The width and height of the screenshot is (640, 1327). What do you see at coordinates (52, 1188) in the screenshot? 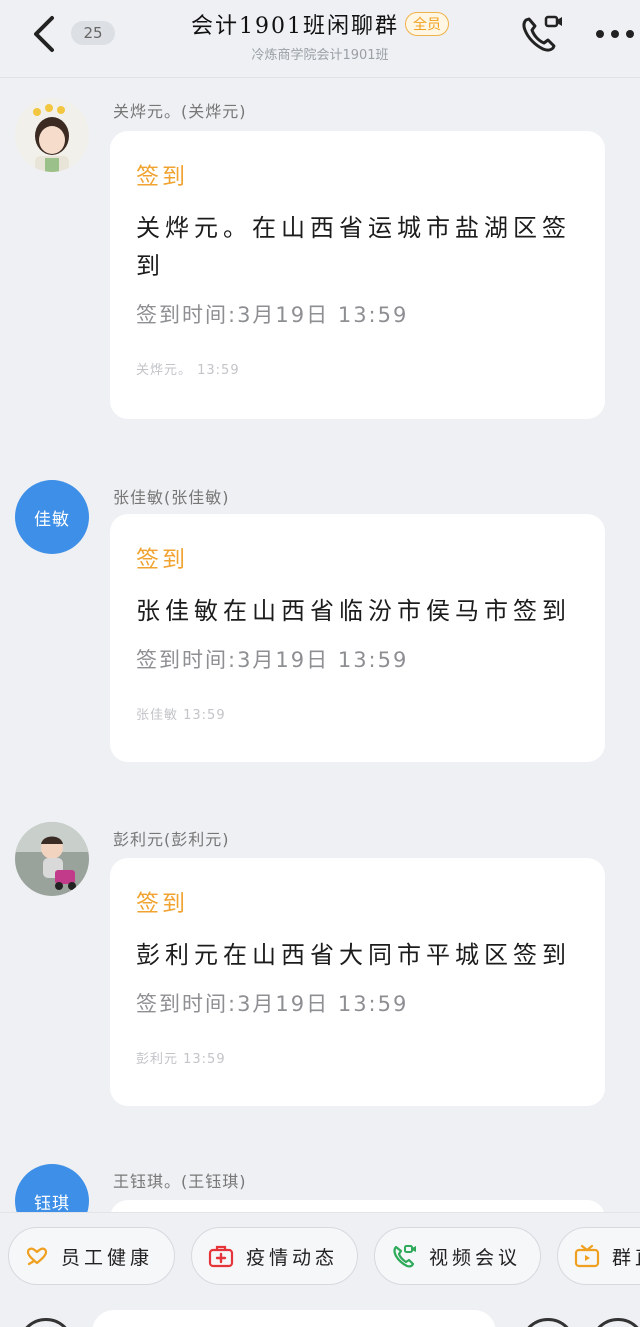
I see `avatar: 钰琪` at bounding box center [52, 1188].